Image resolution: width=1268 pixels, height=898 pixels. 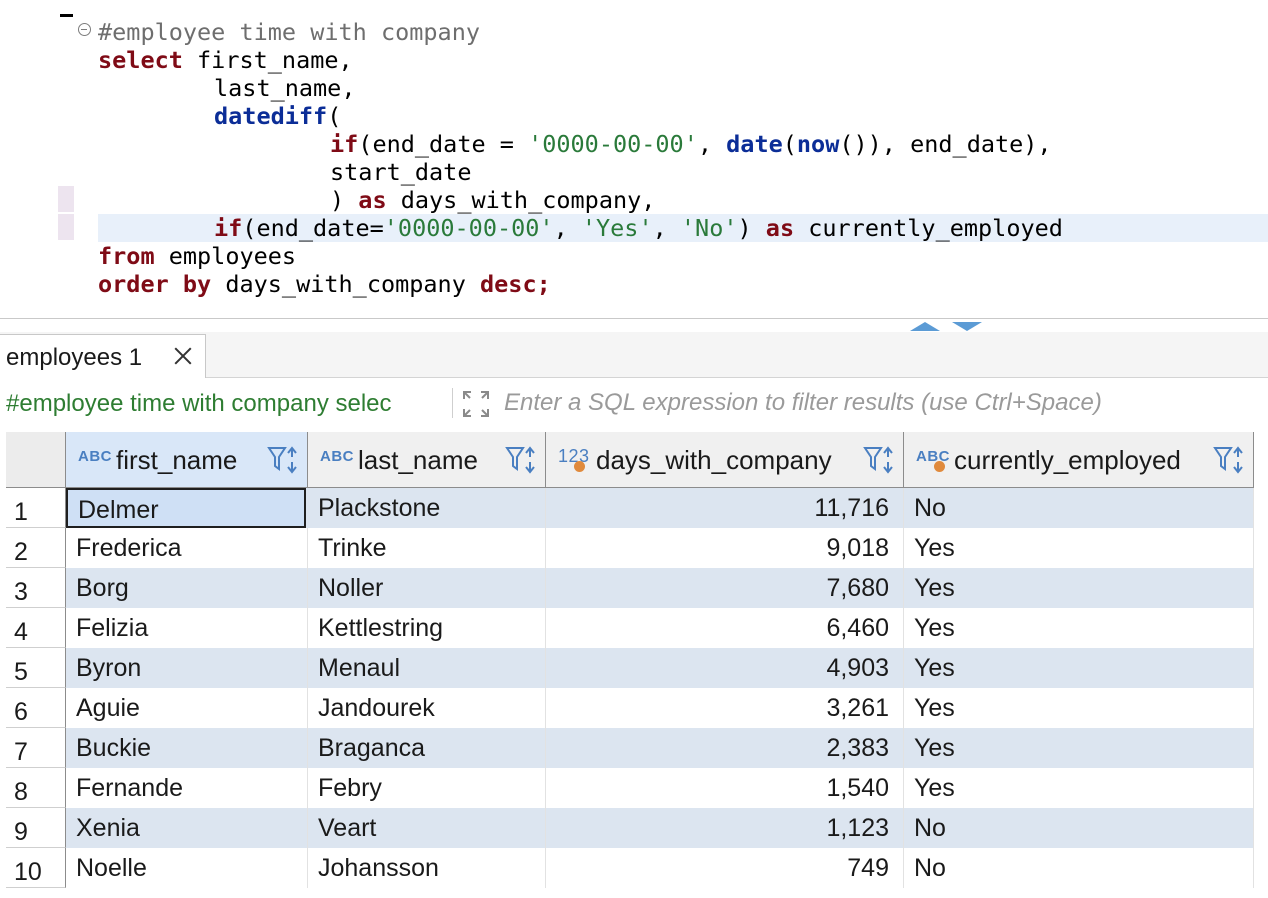 I want to click on tab-employees-1: employees 1, so click(x=103, y=356).